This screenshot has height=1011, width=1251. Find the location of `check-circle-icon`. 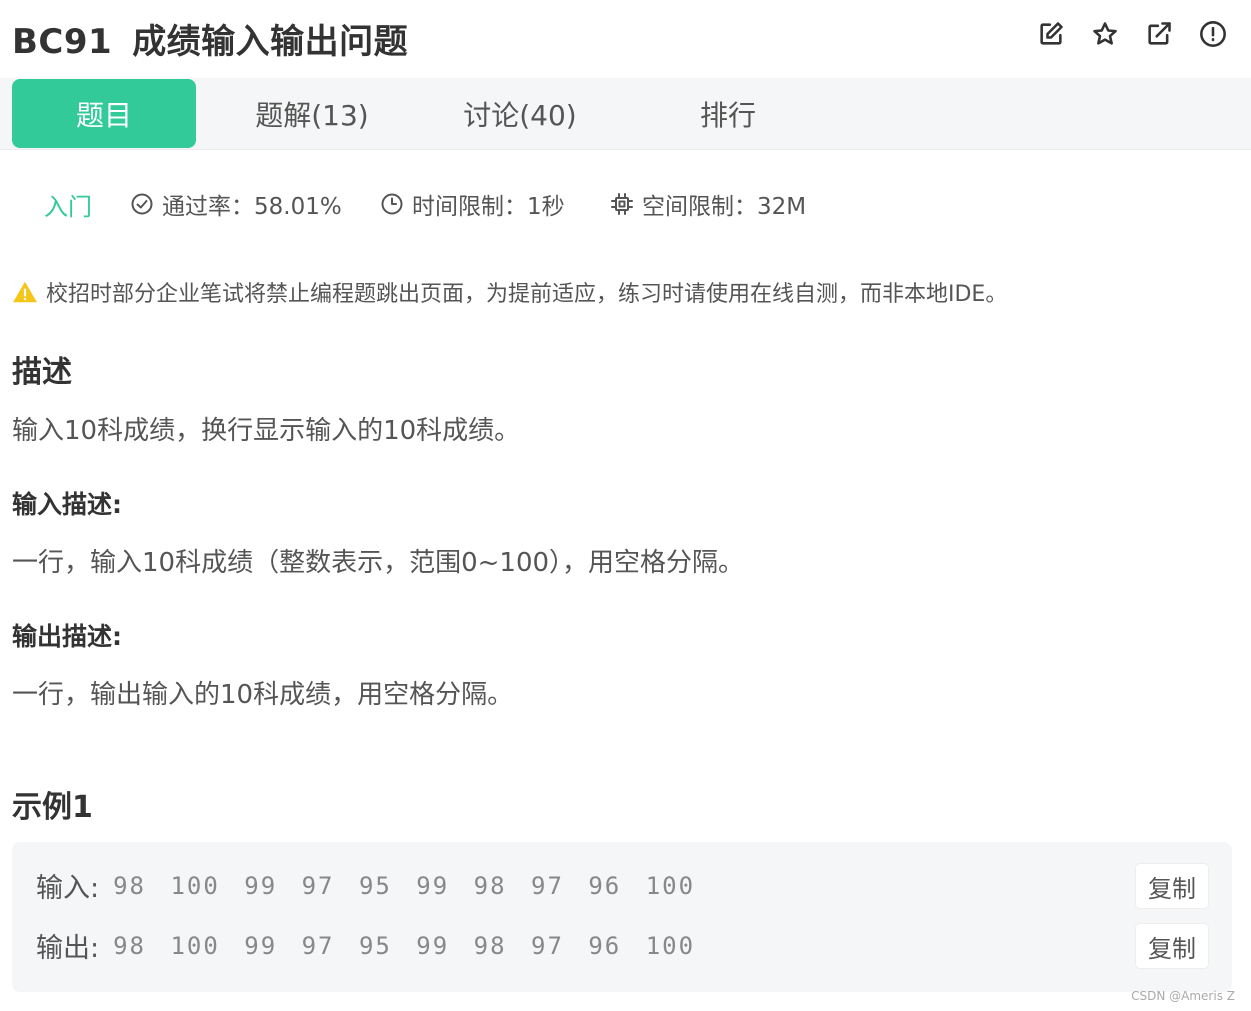

check-circle-icon is located at coordinates (142, 204).